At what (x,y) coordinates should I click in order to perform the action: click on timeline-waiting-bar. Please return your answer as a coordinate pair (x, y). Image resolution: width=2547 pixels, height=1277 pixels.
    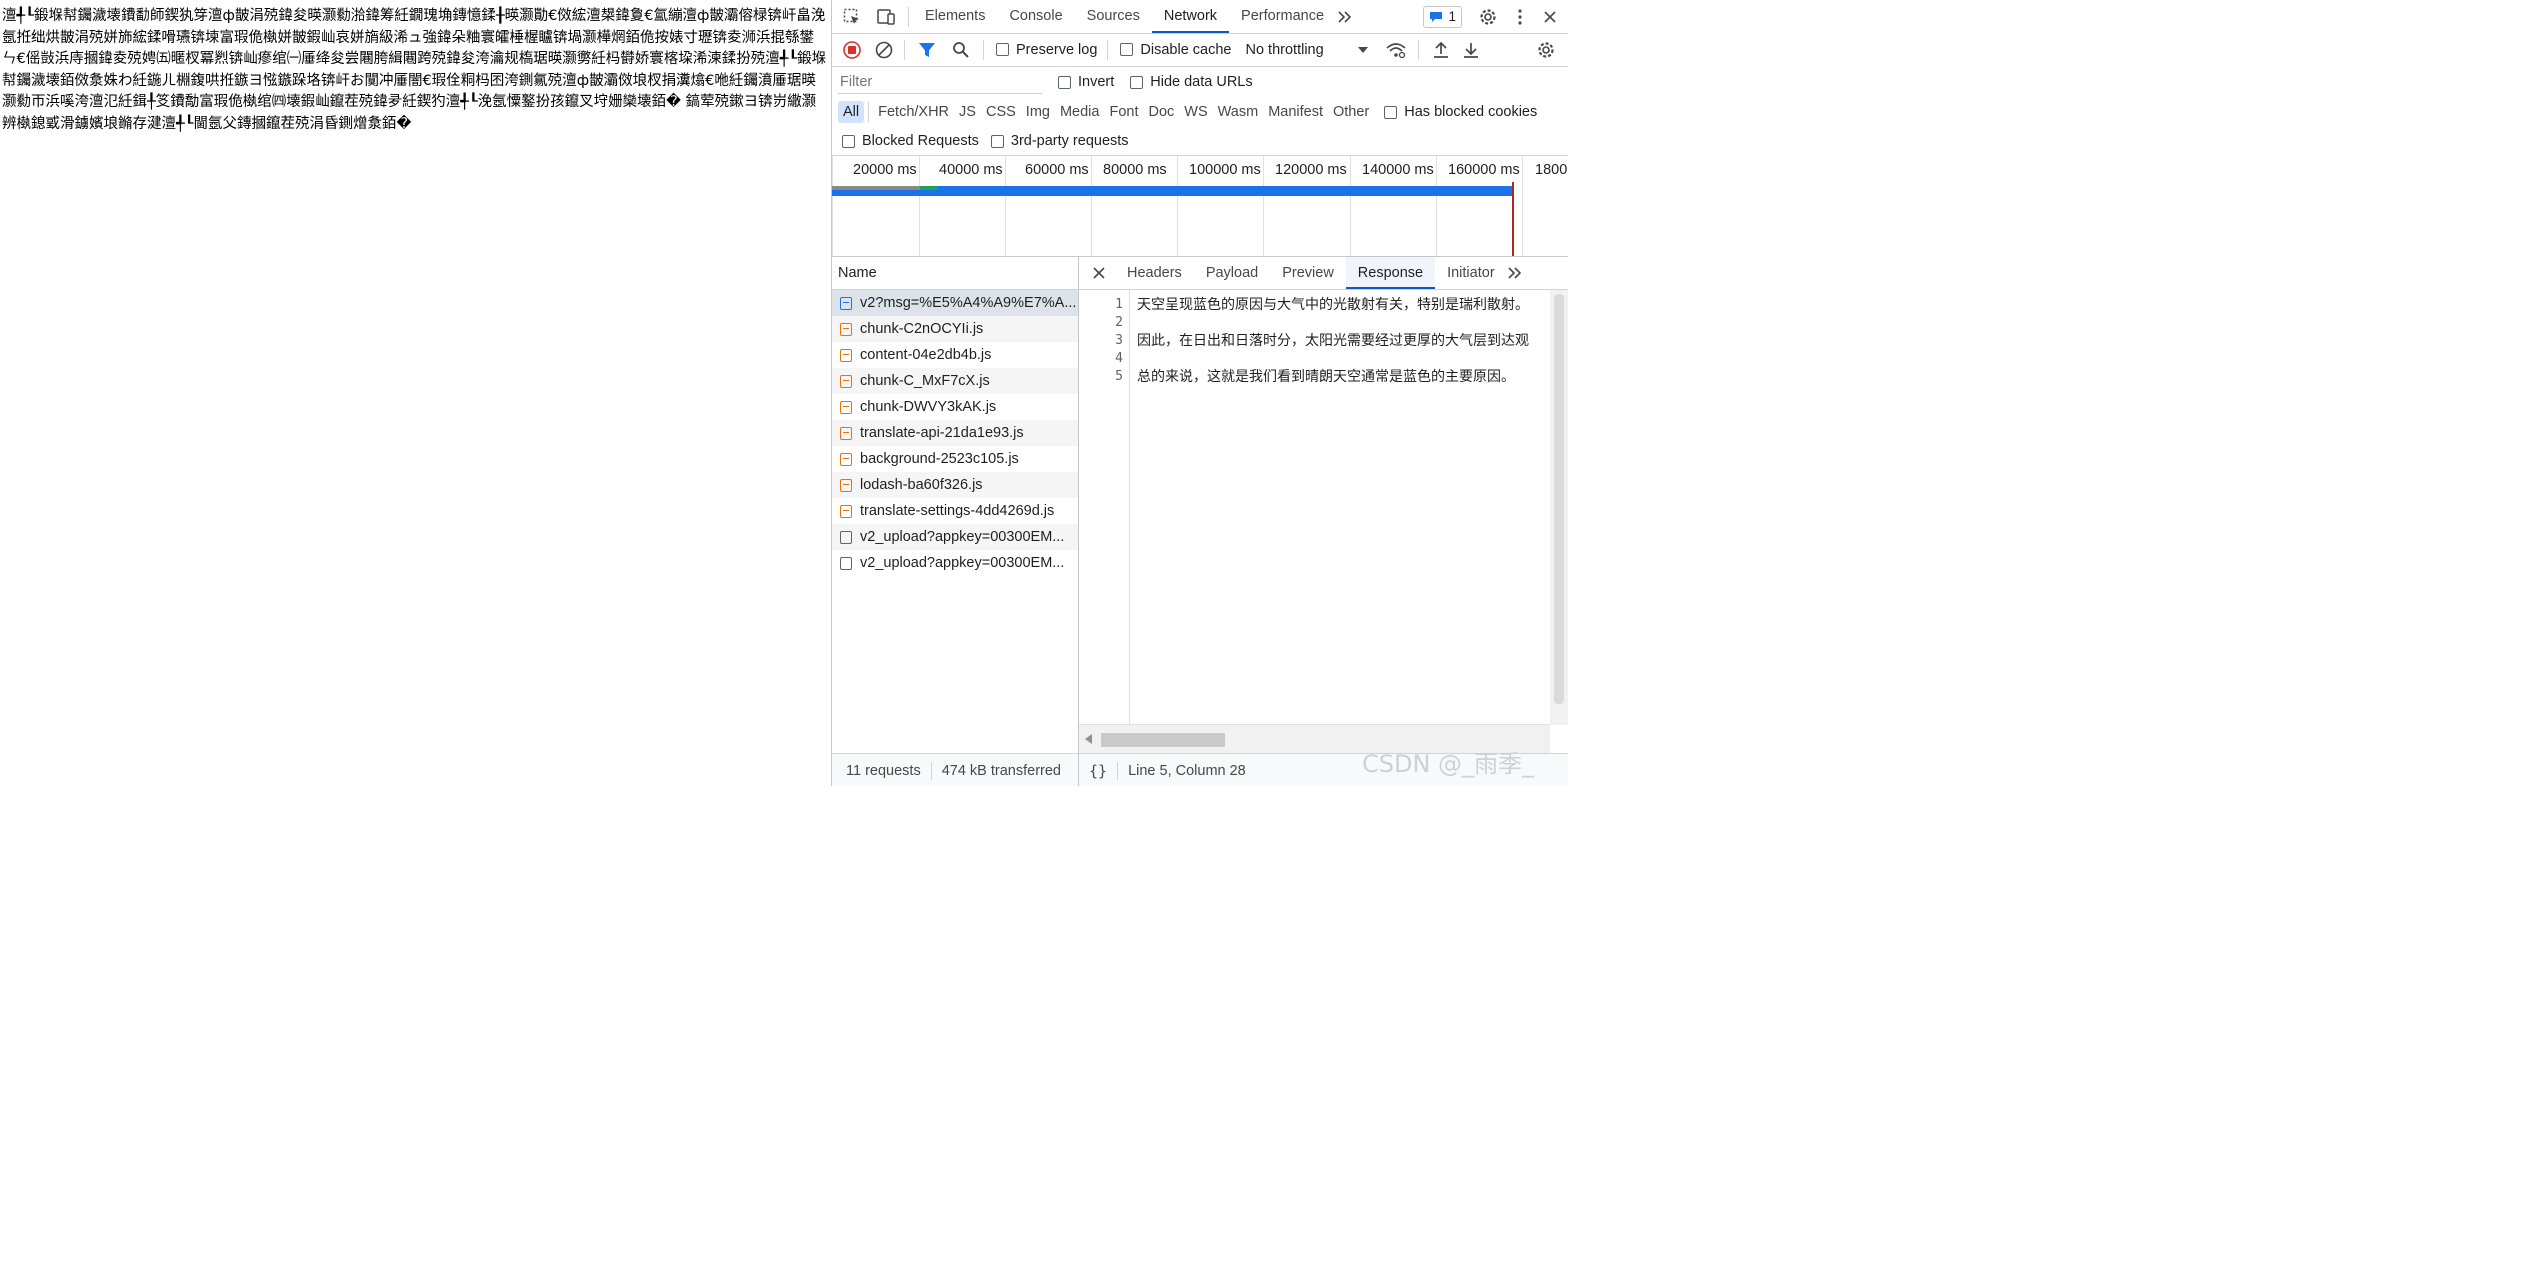
    Looking at the image, I should click on (876, 188).